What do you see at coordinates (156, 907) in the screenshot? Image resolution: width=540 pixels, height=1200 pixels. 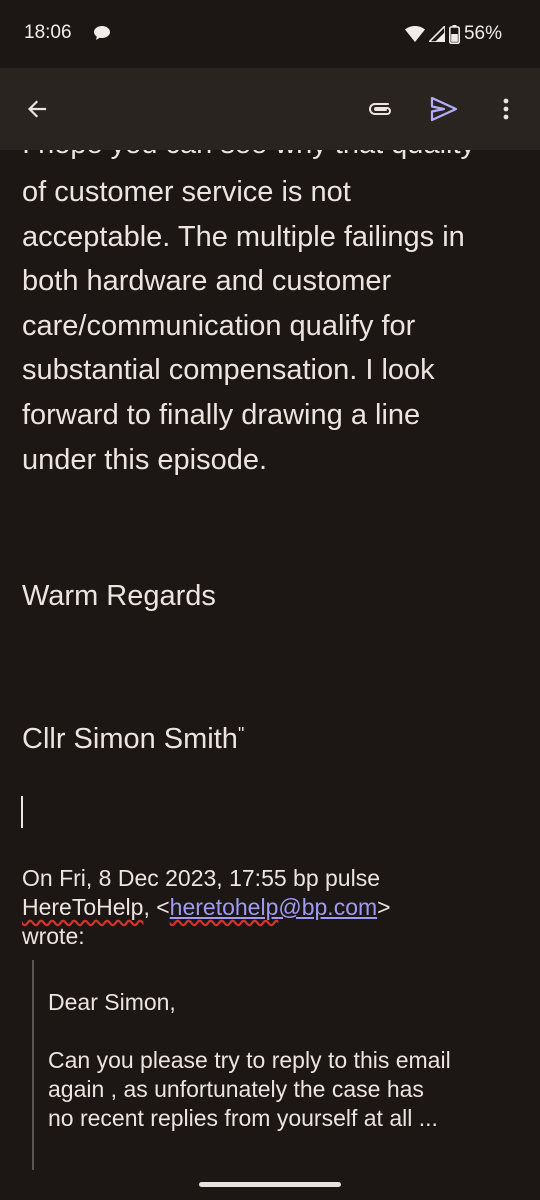 I see `email-open-bracket: , <` at bounding box center [156, 907].